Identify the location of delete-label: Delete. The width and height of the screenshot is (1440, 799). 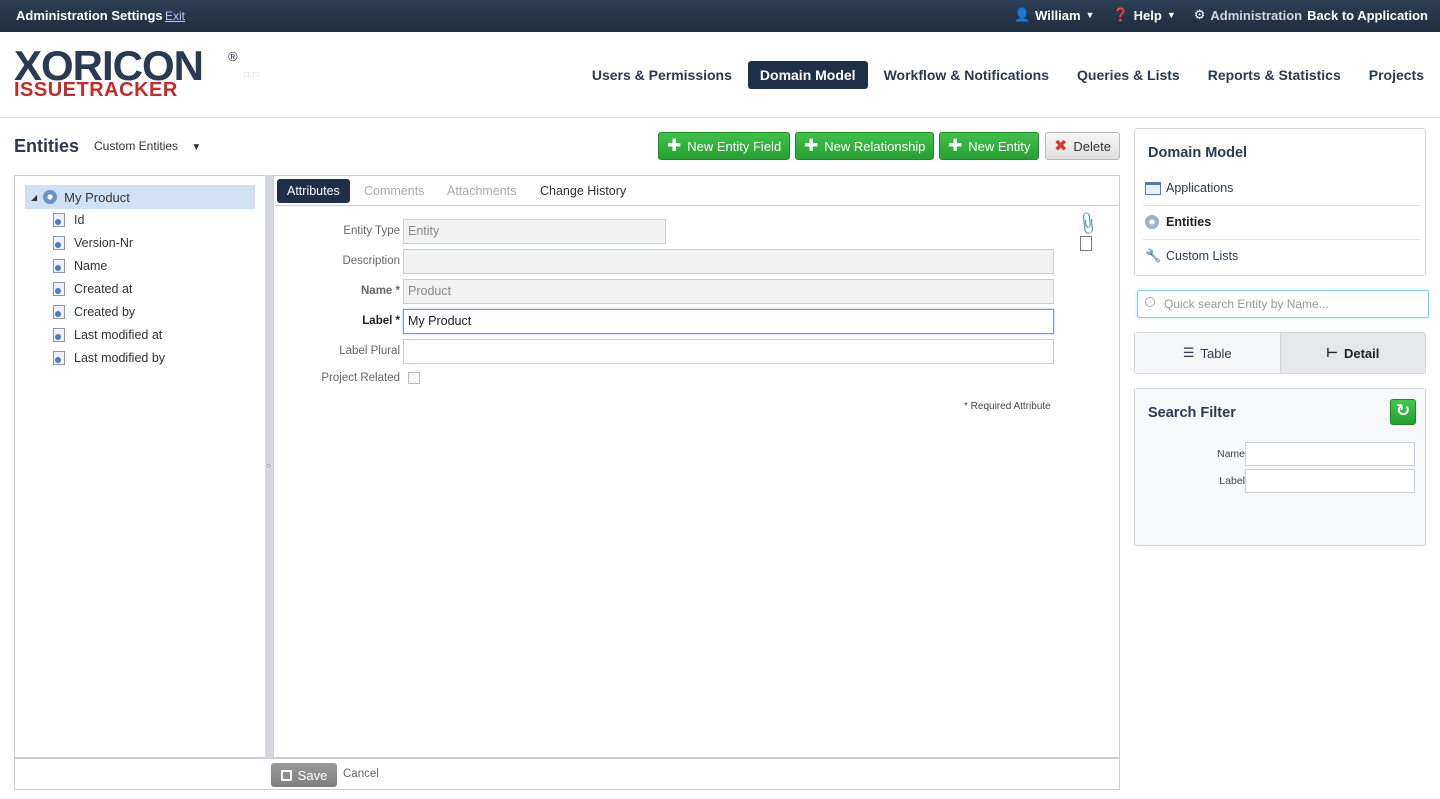
(1092, 146).